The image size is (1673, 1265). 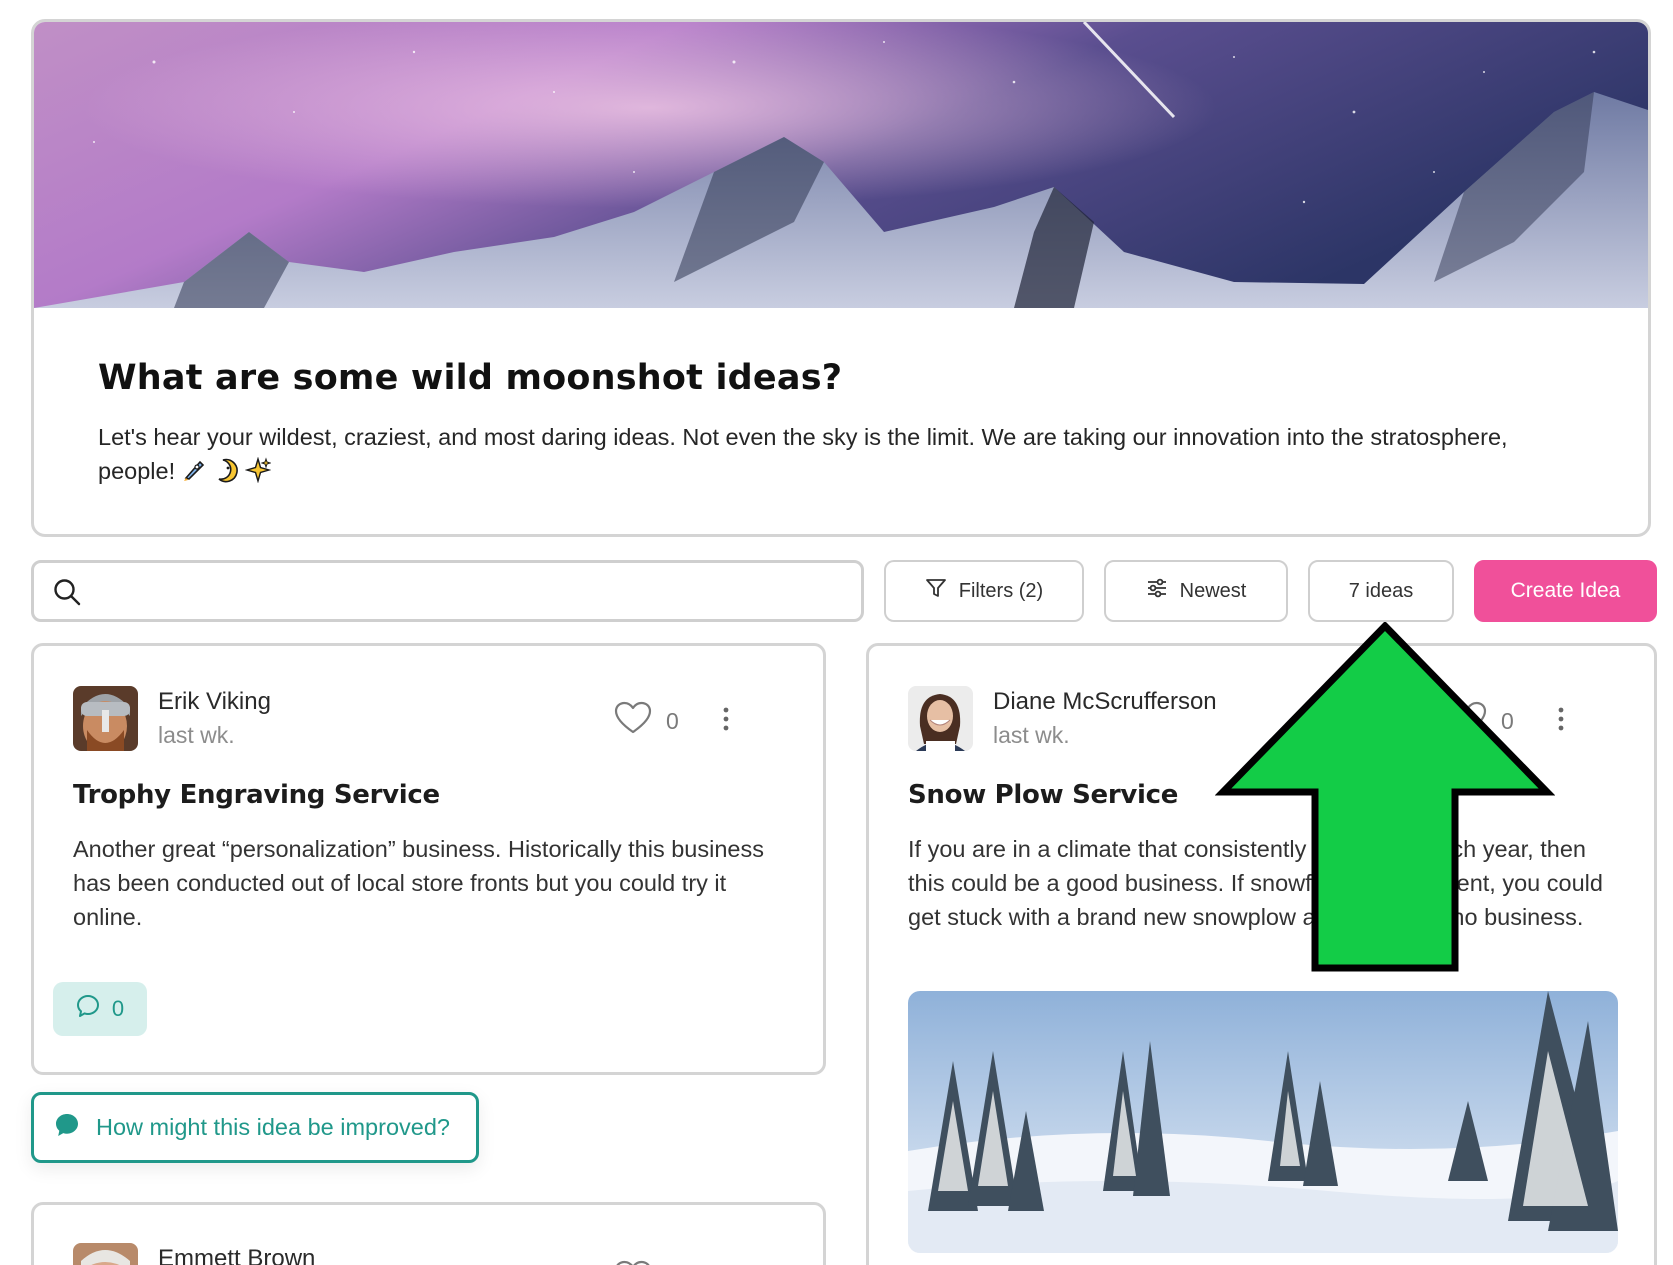 What do you see at coordinates (1105, 702) in the screenshot?
I see `author-name: Diane McScrufferson` at bounding box center [1105, 702].